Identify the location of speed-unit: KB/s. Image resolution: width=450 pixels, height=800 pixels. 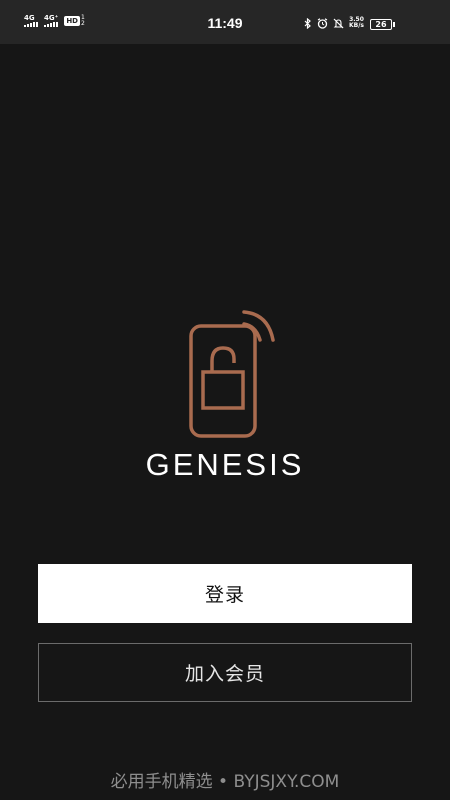
(356, 25).